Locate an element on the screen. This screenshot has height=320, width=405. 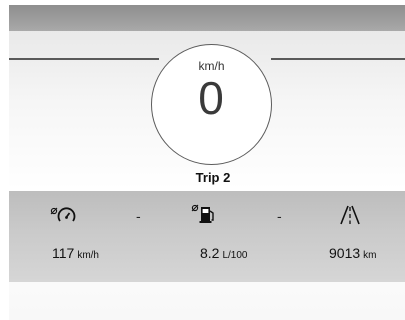
average-speed-number: 117 is located at coordinates (63, 253).